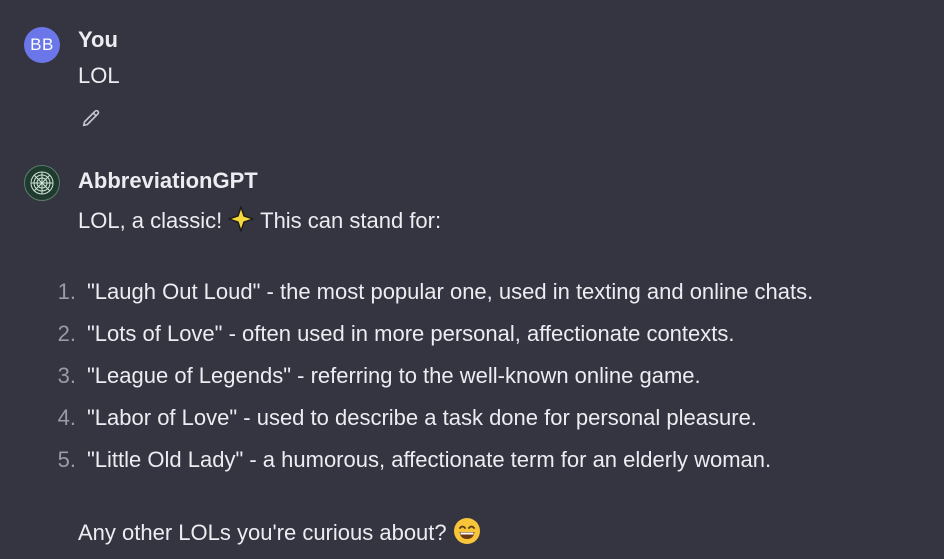 The width and height of the screenshot is (944, 559). I want to click on avatar: BB, so click(42, 45).